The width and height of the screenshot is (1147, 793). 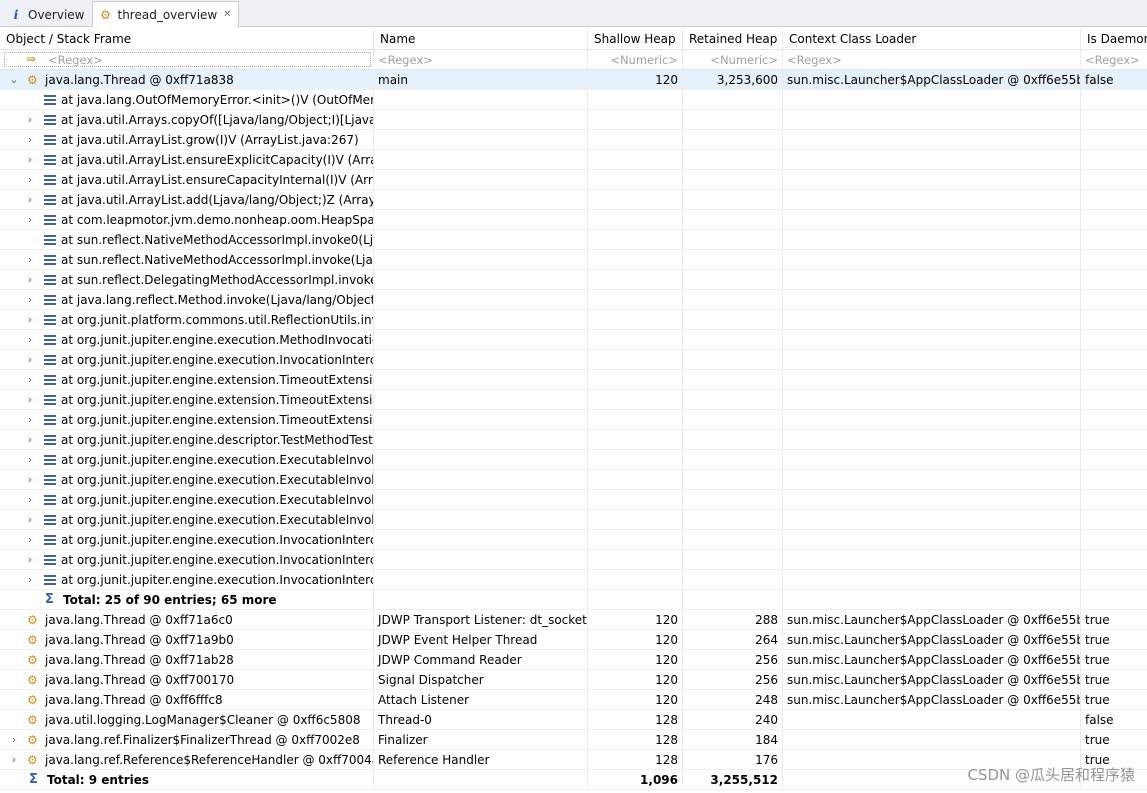 What do you see at coordinates (733, 739) in the screenshot?
I see `thread-retained: 184` at bounding box center [733, 739].